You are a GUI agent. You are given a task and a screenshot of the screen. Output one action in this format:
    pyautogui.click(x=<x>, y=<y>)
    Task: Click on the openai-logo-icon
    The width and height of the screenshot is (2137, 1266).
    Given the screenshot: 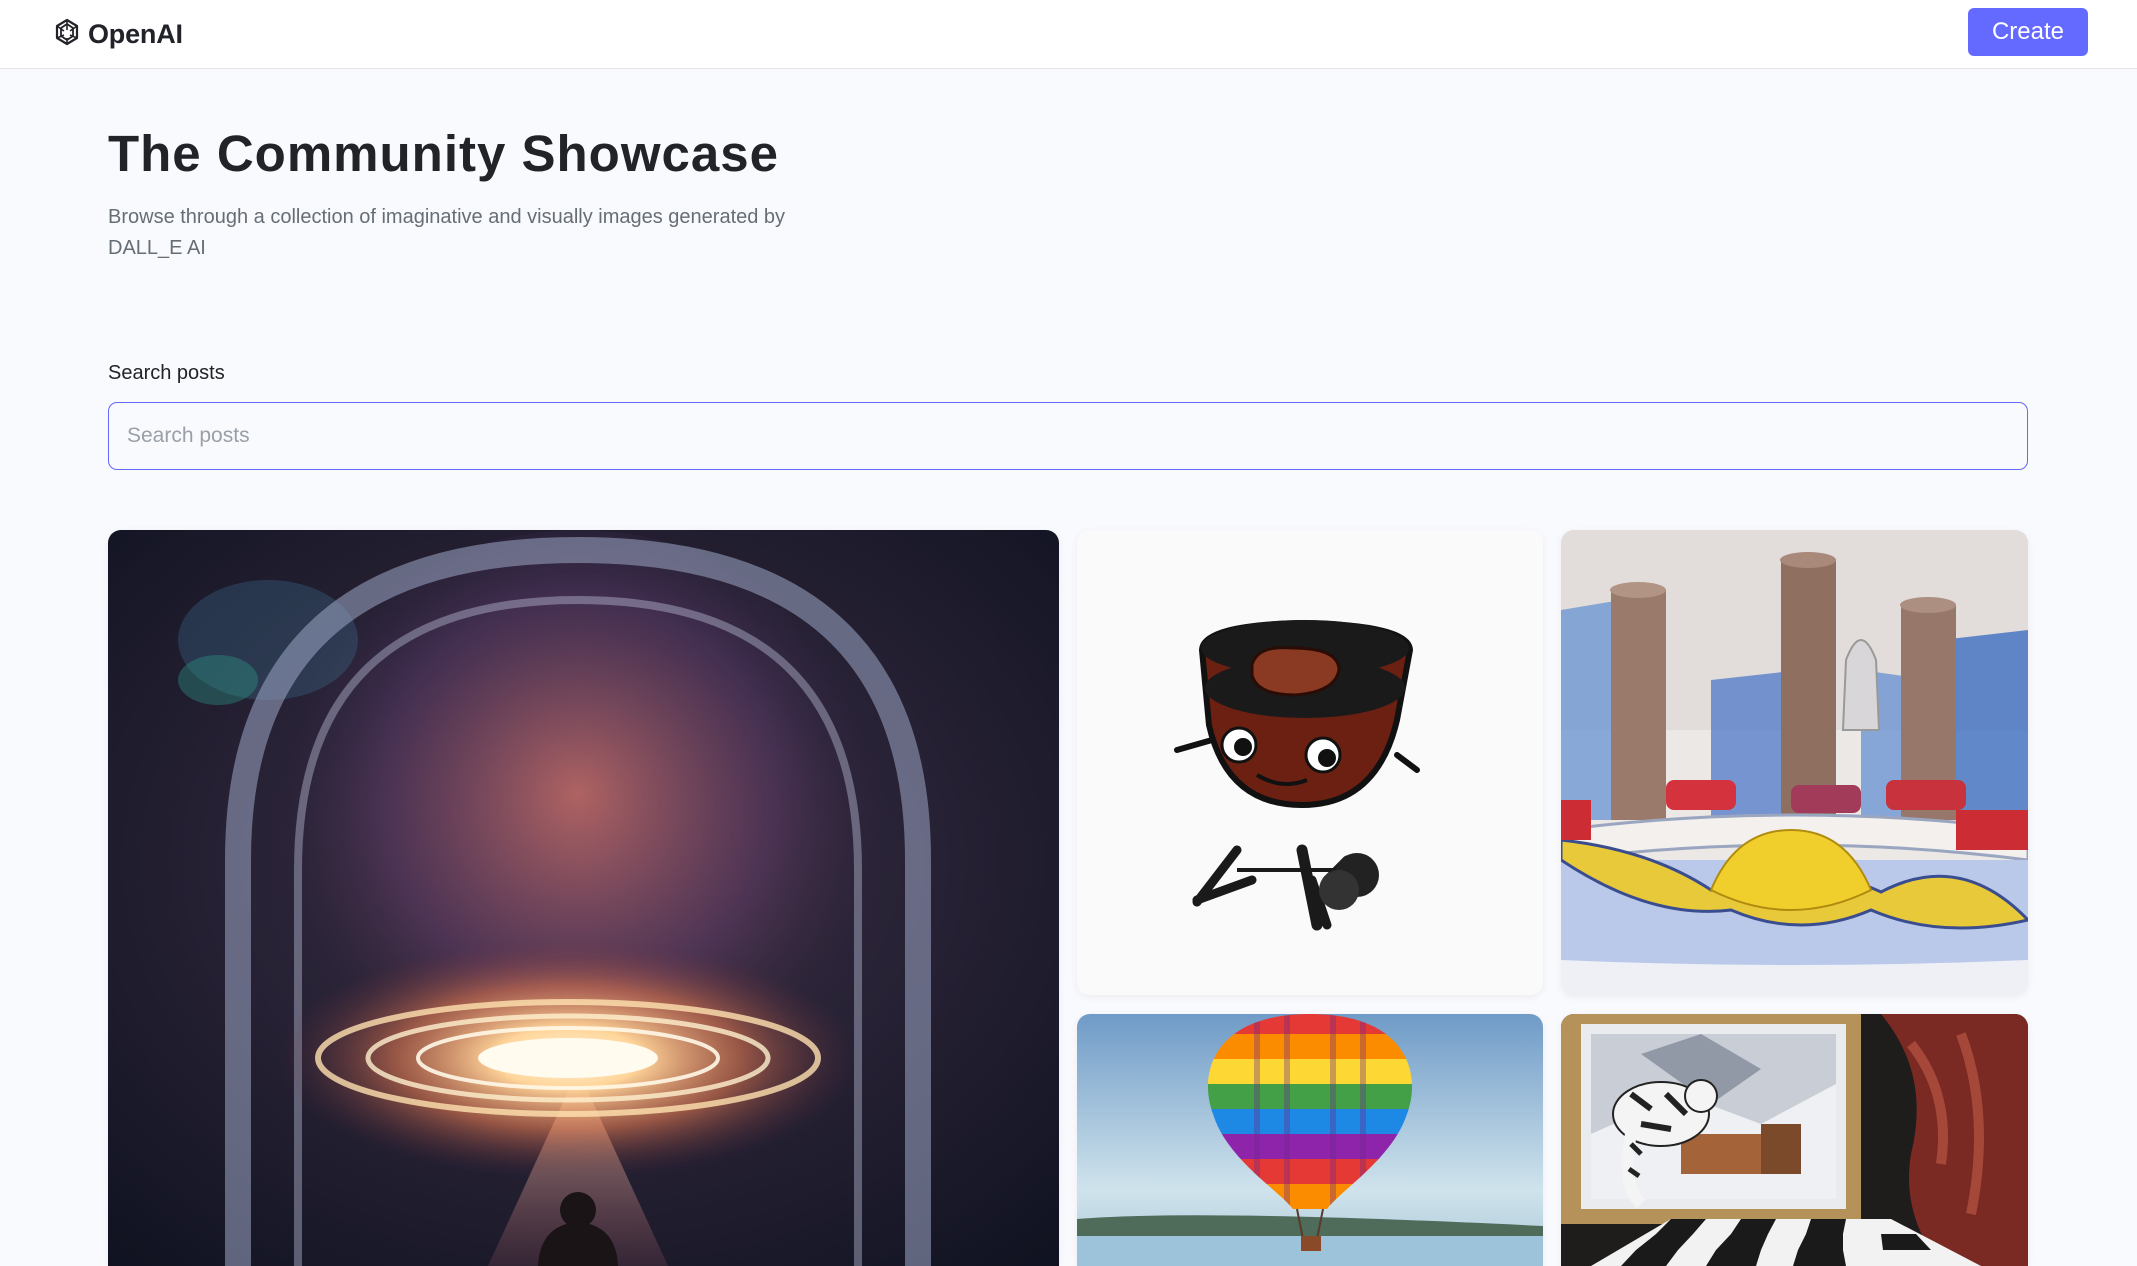 What is the action you would take?
    pyautogui.click(x=67, y=34)
    